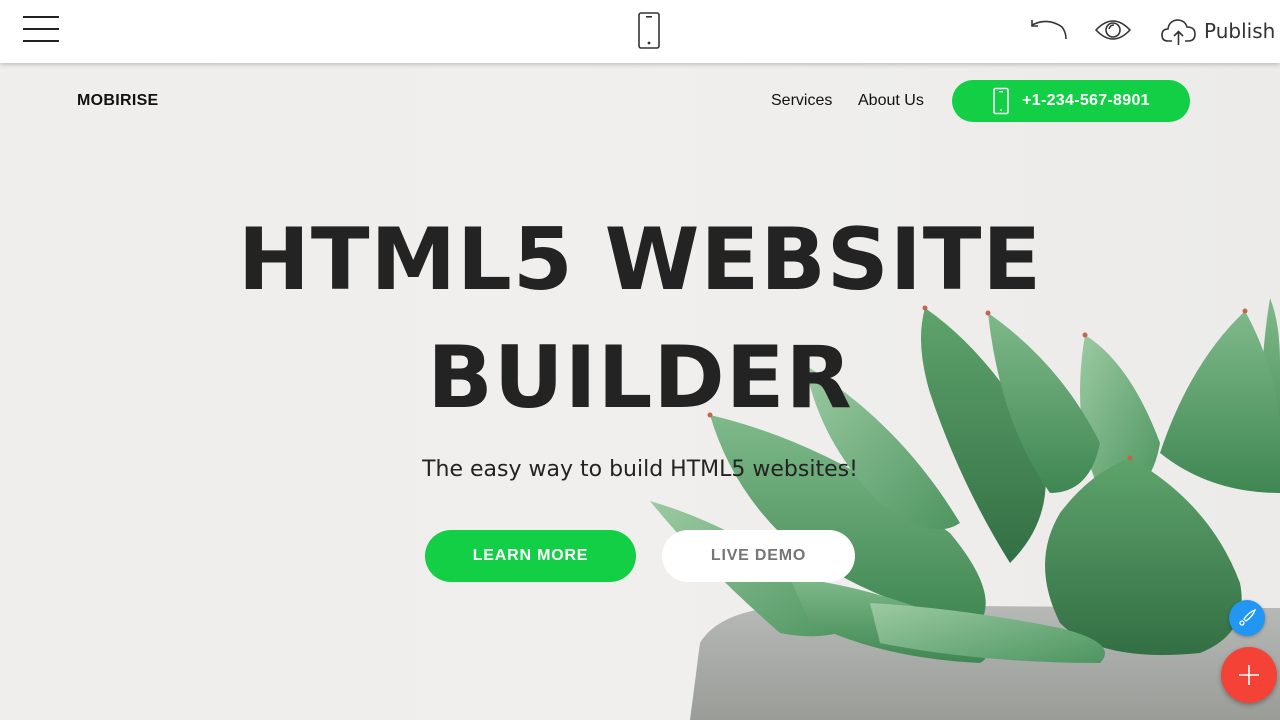  I want to click on site-brand: MOBIRISE, so click(118, 101).